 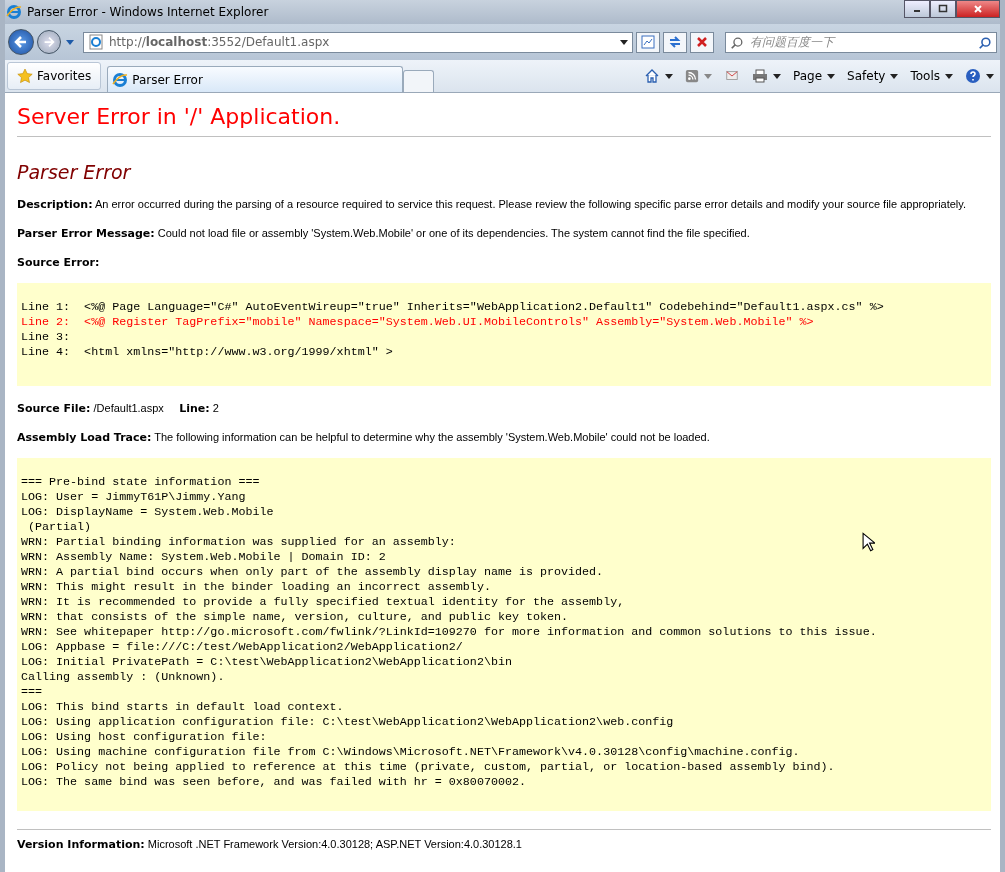 What do you see at coordinates (364, 438) in the screenshot?
I see `assembly-trace-text: Assembly Load Trace: The following information can be helpful to determine why the assembly 'System.Web.Mobile' could not be loaded.` at bounding box center [364, 438].